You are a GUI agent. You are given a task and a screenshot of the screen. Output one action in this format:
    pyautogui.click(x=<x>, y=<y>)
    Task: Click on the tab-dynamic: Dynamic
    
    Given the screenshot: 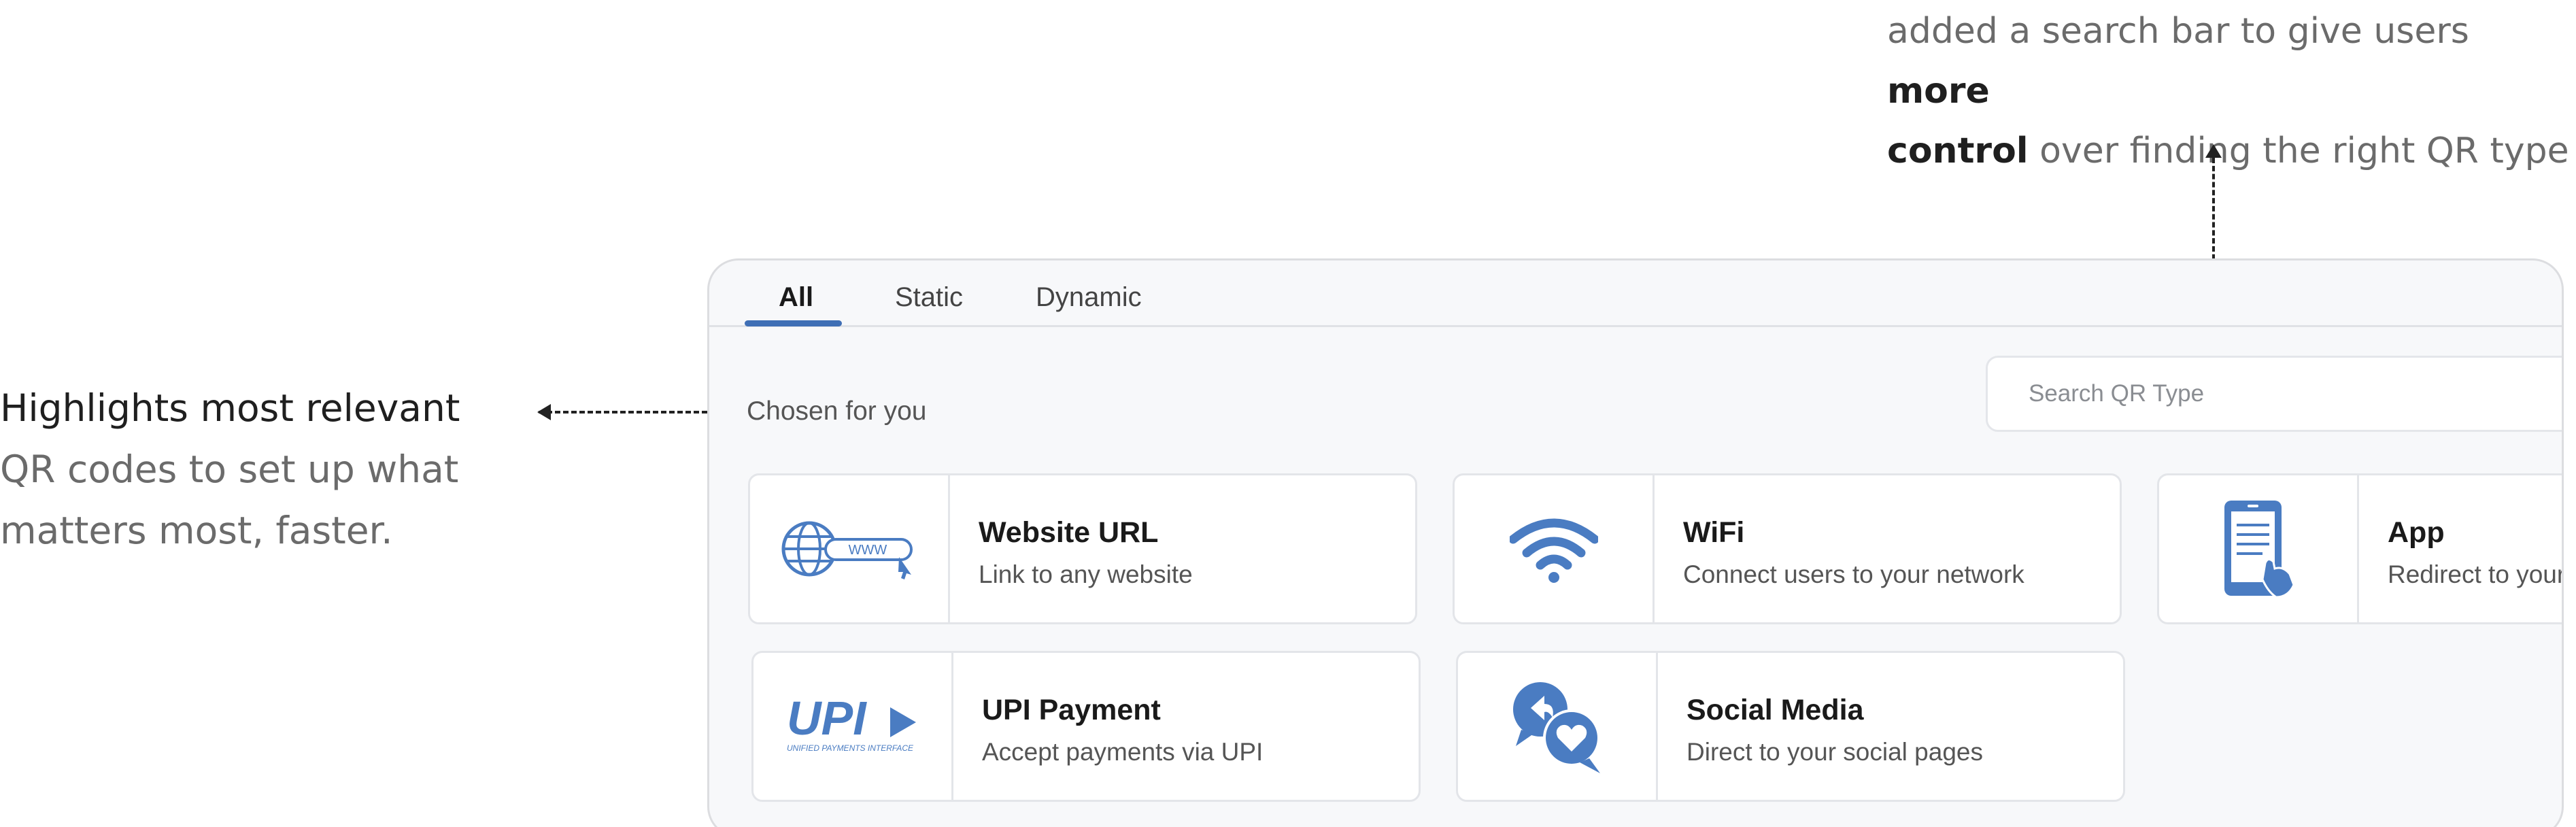 What is the action you would take?
    pyautogui.click(x=1089, y=297)
    